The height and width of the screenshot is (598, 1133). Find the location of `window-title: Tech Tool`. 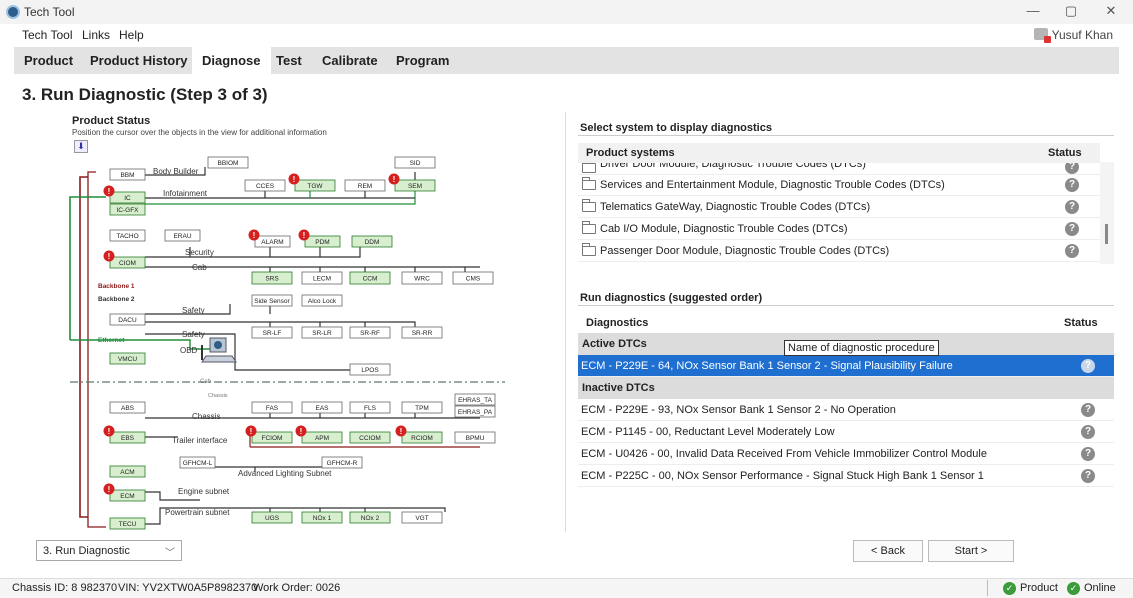

window-title: Tech Tool is located at coordinates (49, 12).